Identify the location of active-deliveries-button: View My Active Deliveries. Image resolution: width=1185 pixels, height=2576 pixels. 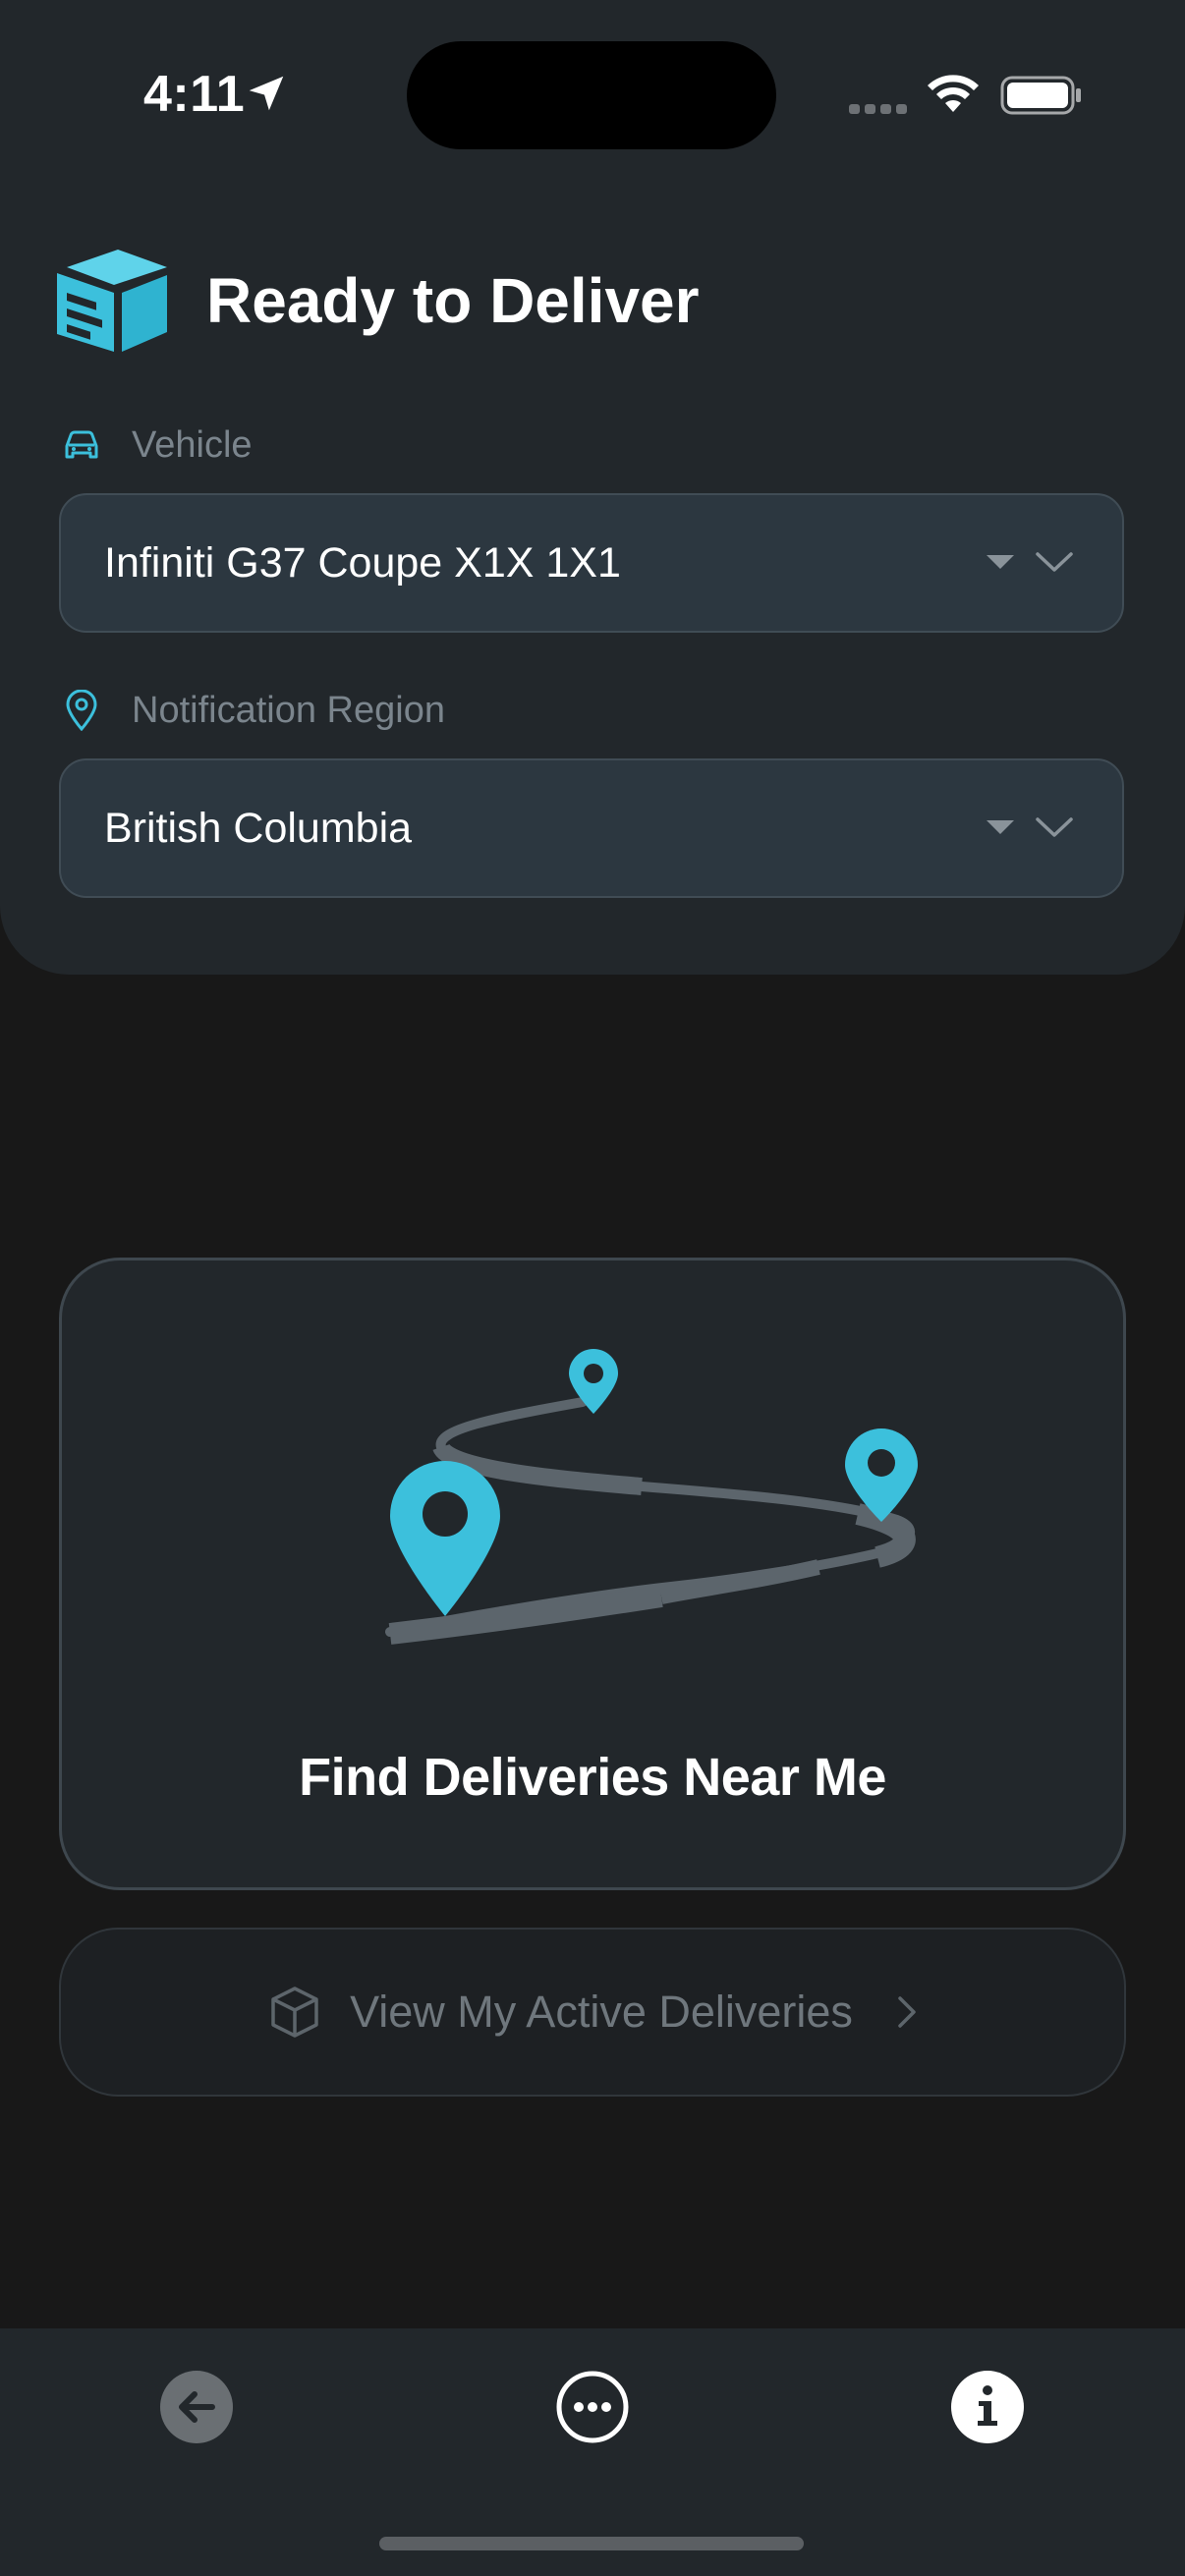
(592, 2012).